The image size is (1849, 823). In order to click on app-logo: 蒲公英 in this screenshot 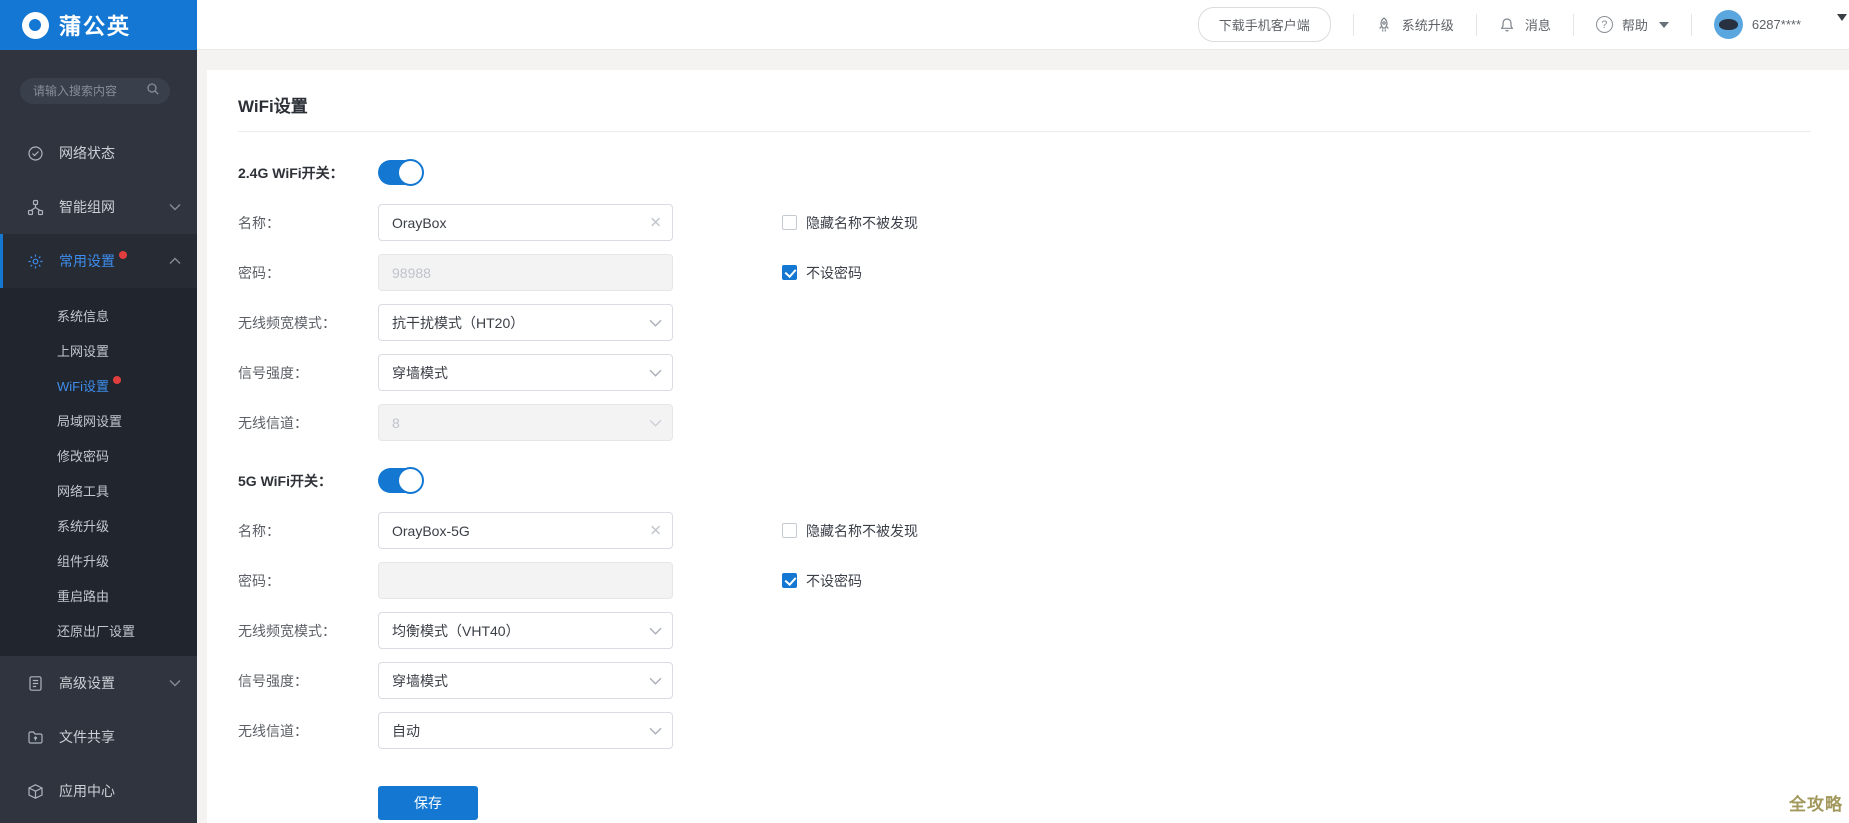, I will do `click(98, 25)`.